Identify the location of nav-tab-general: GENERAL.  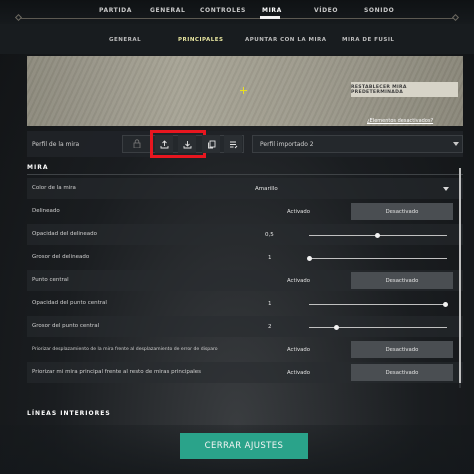
(167, 10).